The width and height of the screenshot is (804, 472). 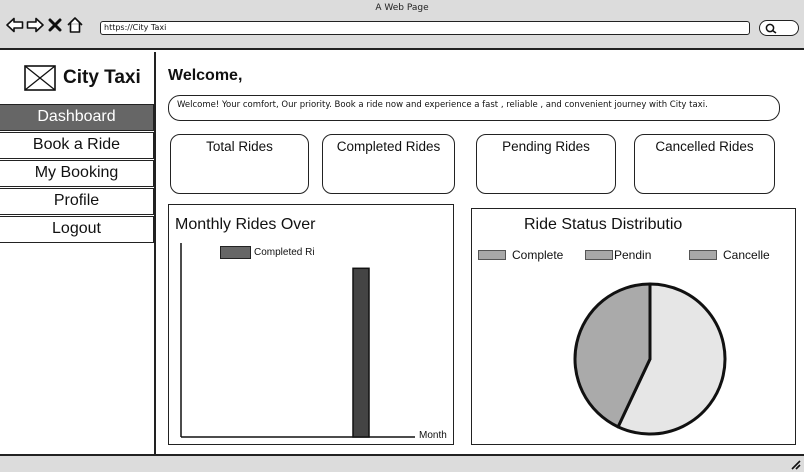 I want to click on x-axis-label: Month, so click(x=433, y=435).